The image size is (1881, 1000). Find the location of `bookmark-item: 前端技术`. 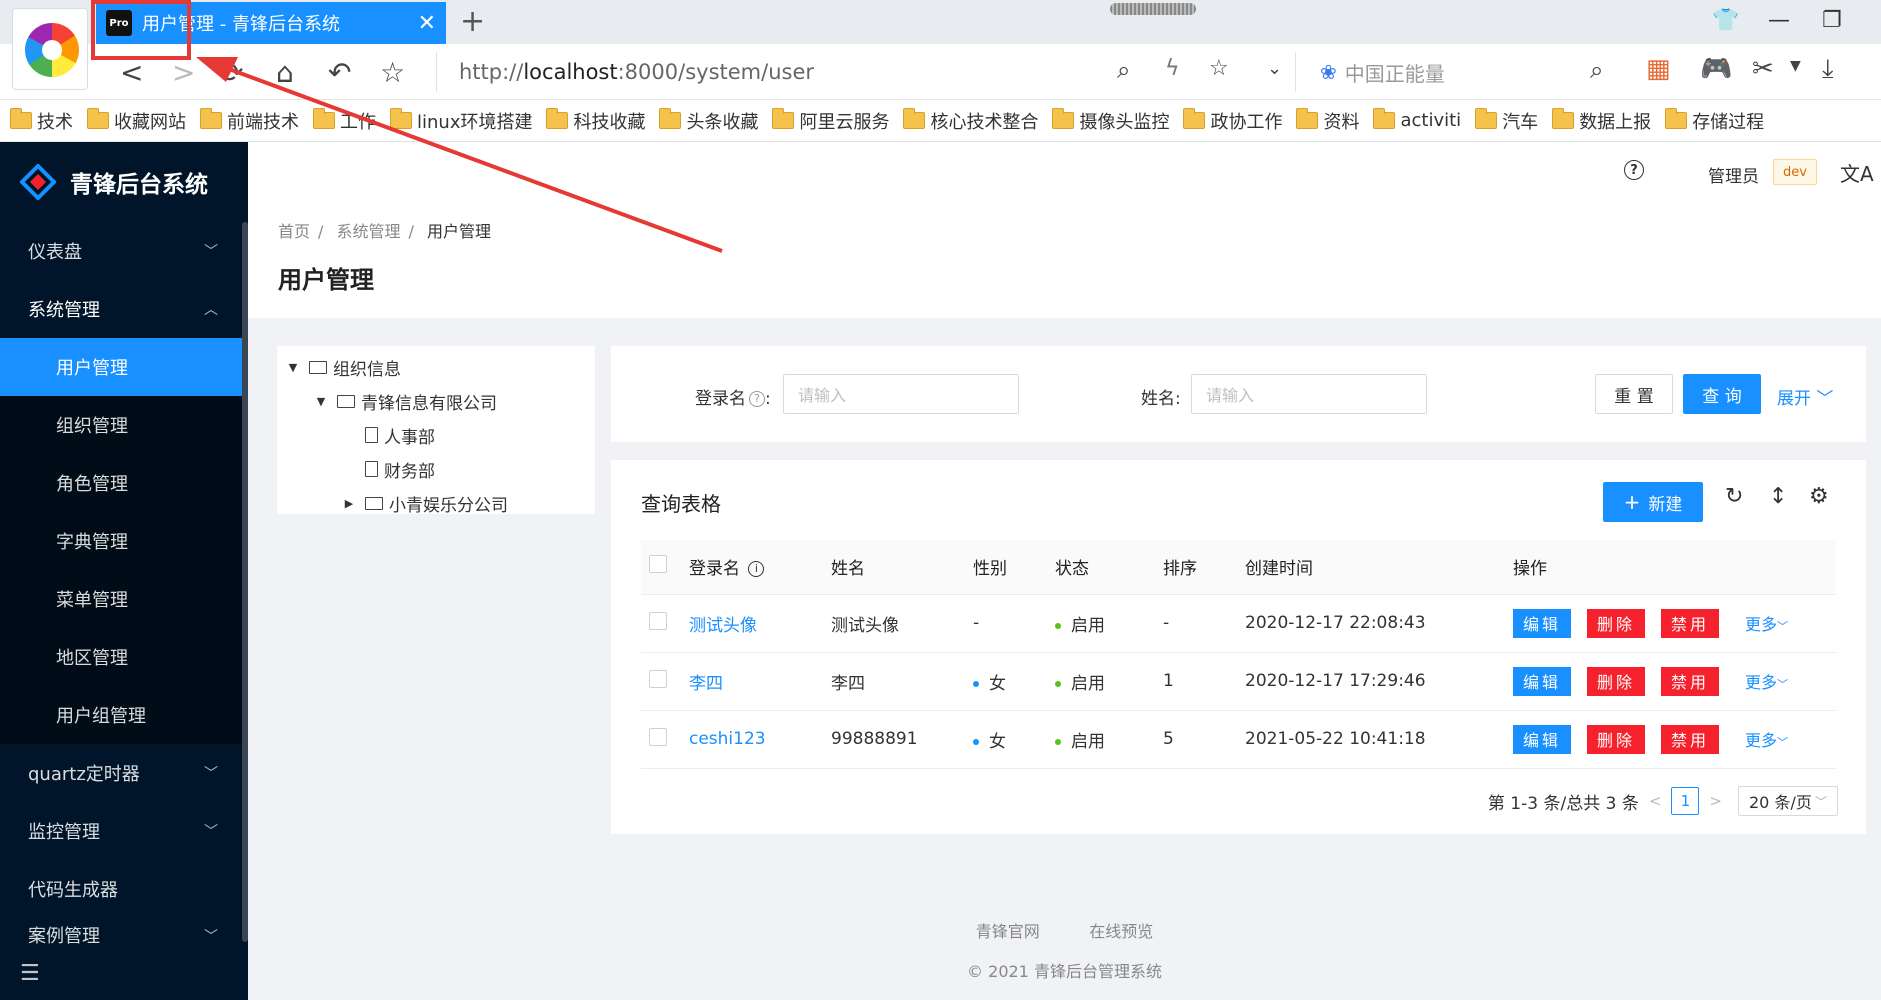

bookmark-item: 前端技术 is located at coordinates (249, 121).